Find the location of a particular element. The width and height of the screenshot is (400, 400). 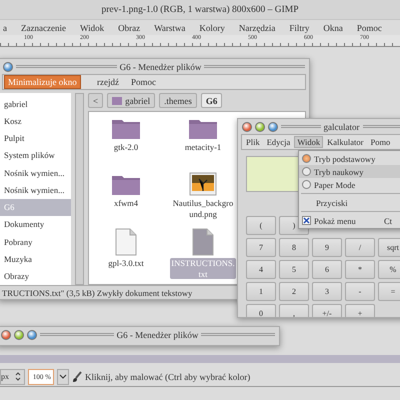

menu-item: Edycja is located at coordinates (279, 142).